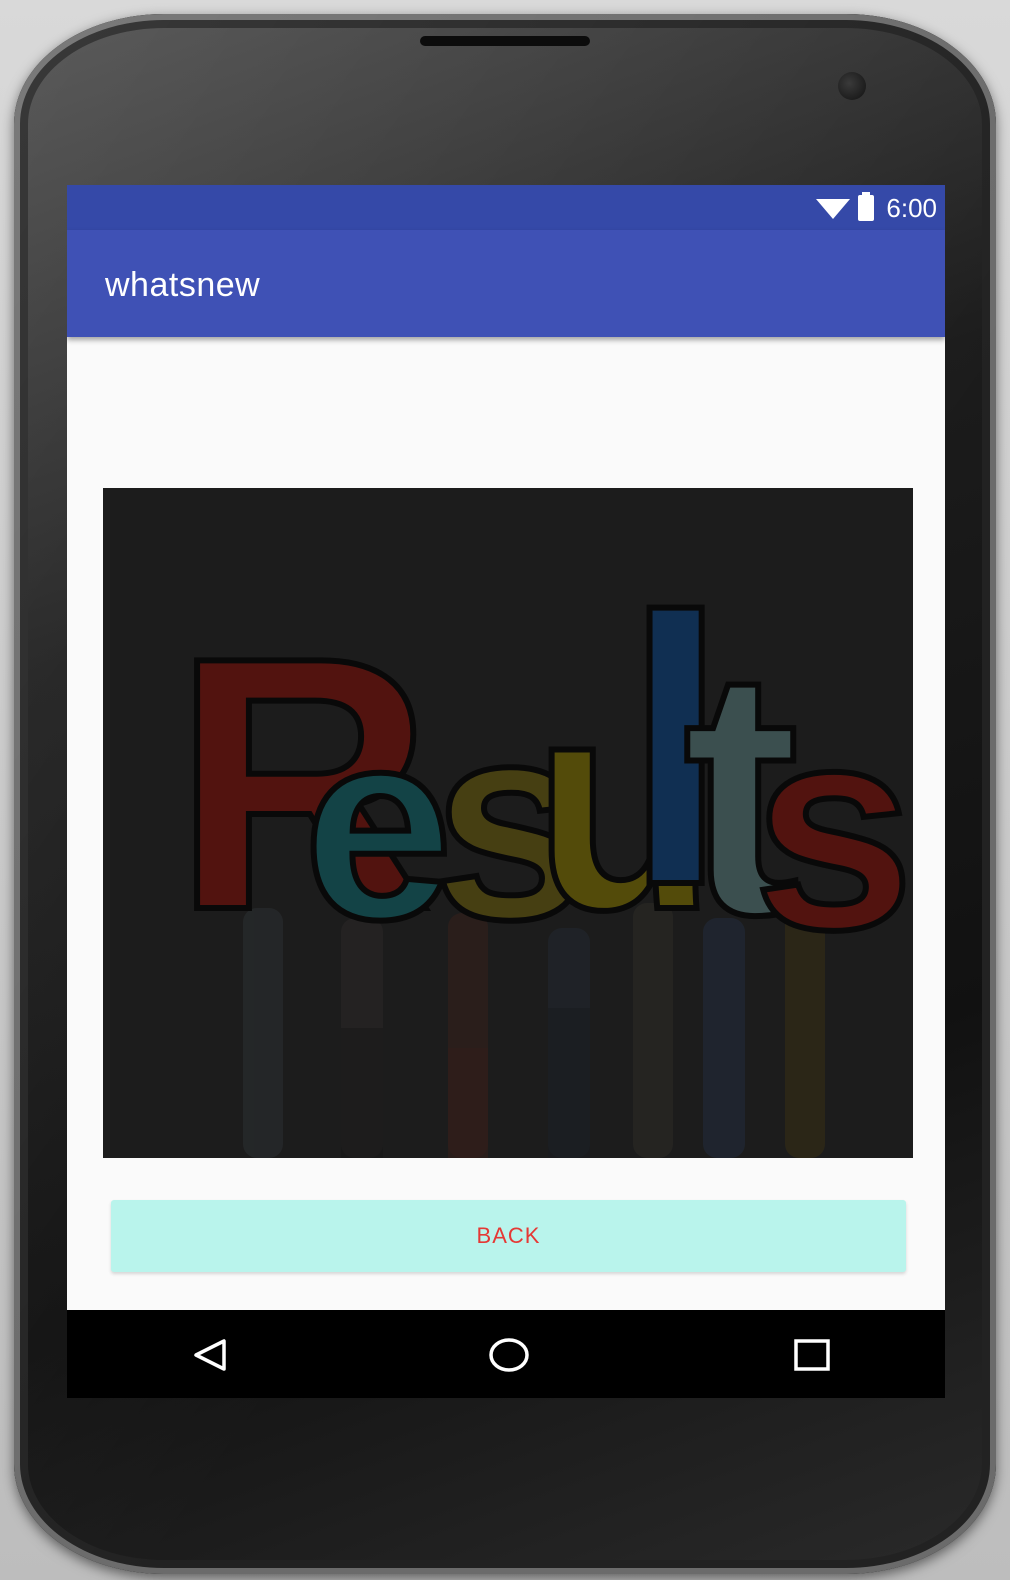 Image resolution: width=1010 pixels, height=1580 pixels. I want to click on nav-recents-button, so click(812, 1355).